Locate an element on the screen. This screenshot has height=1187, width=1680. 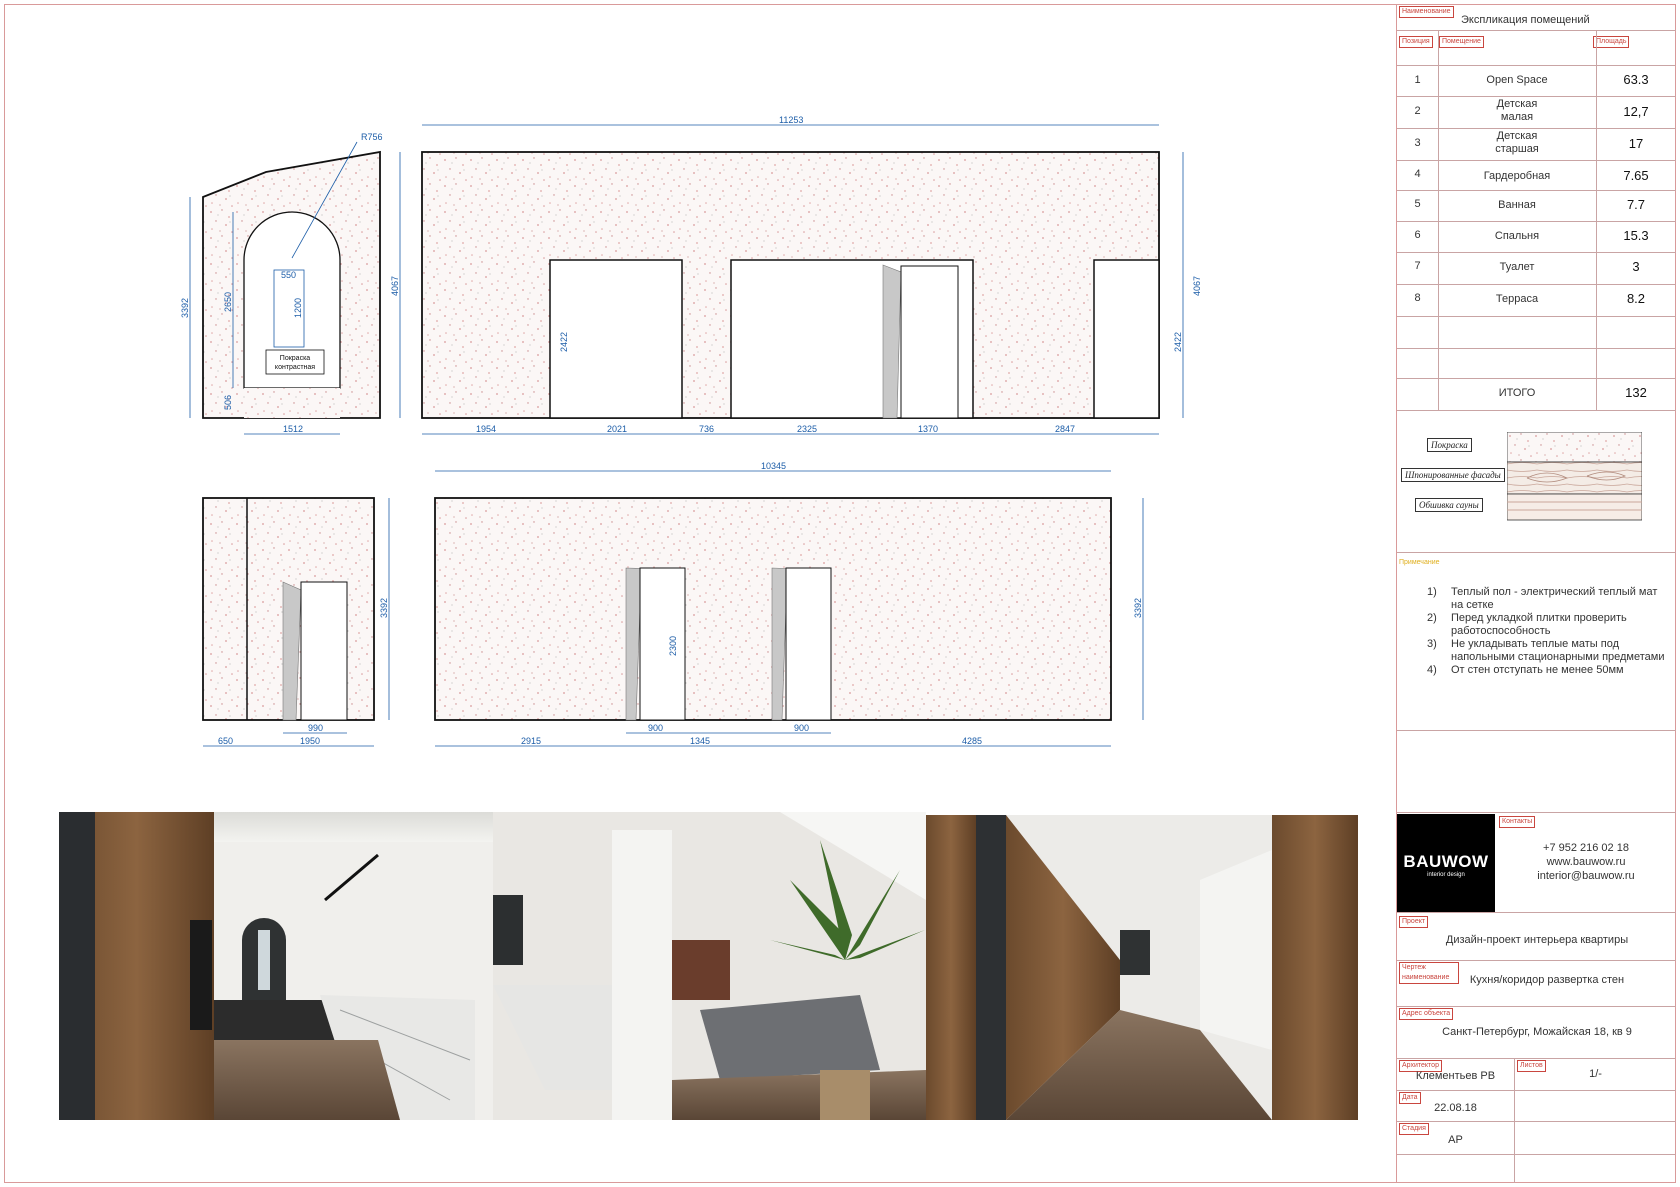
corridor-door-height-dim: 2300 is located at coordinates (673, 646).